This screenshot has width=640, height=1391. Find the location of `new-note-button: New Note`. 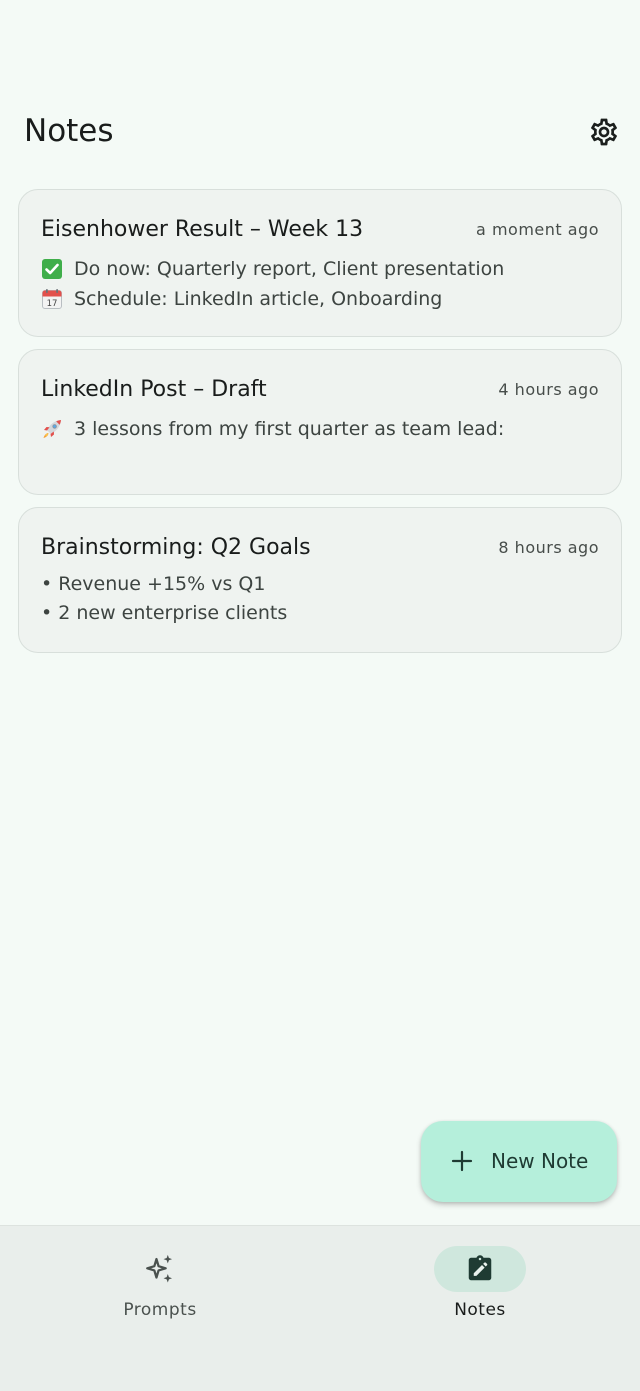

new-note-button: New Note is located at coordinates (519, 1161).